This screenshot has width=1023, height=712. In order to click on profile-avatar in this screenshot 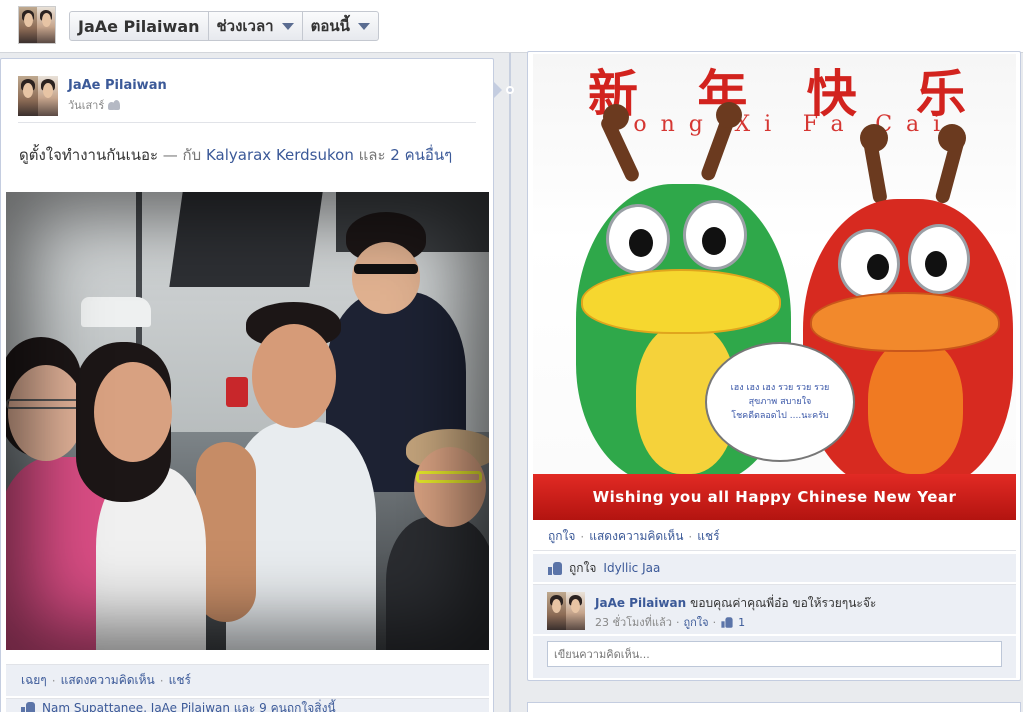, I will do `click(37, 25)`.